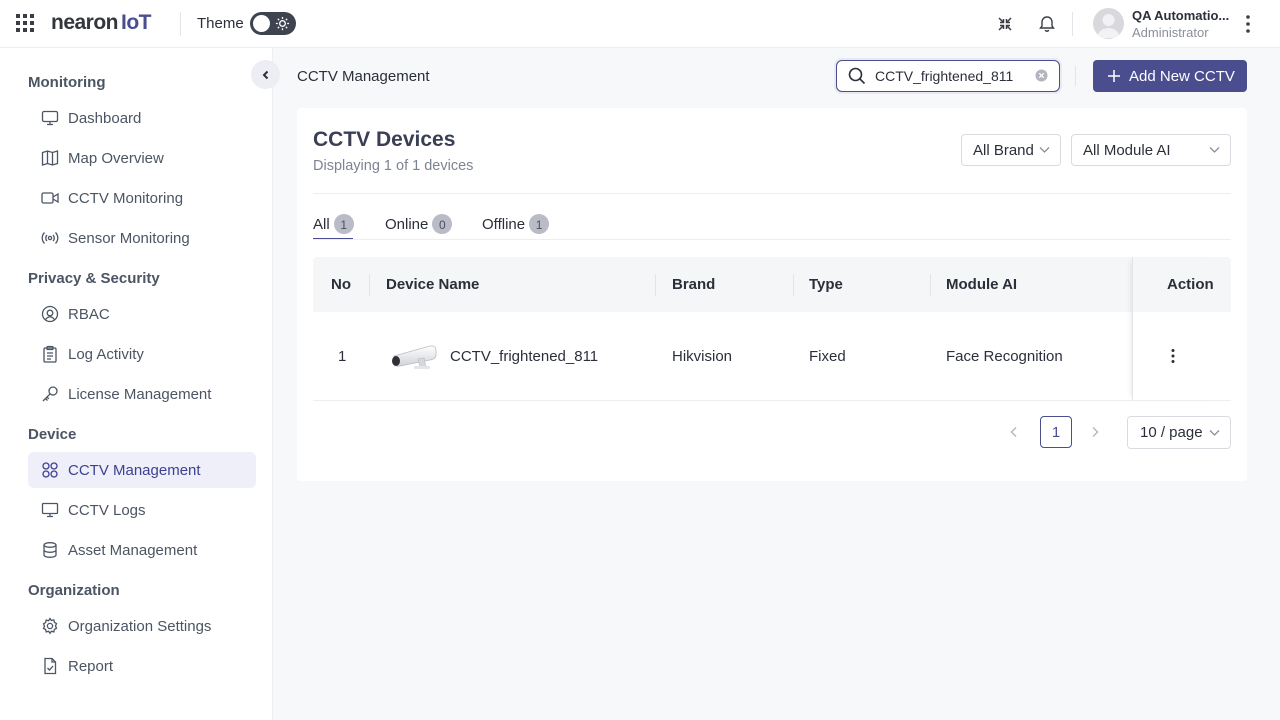 This screenshot has width=1280, height=720. What do you see at coordinates (981, 284) in the screenshot?
I see `column-header-module-ai: Module AI` at bounding box center [981, 284].